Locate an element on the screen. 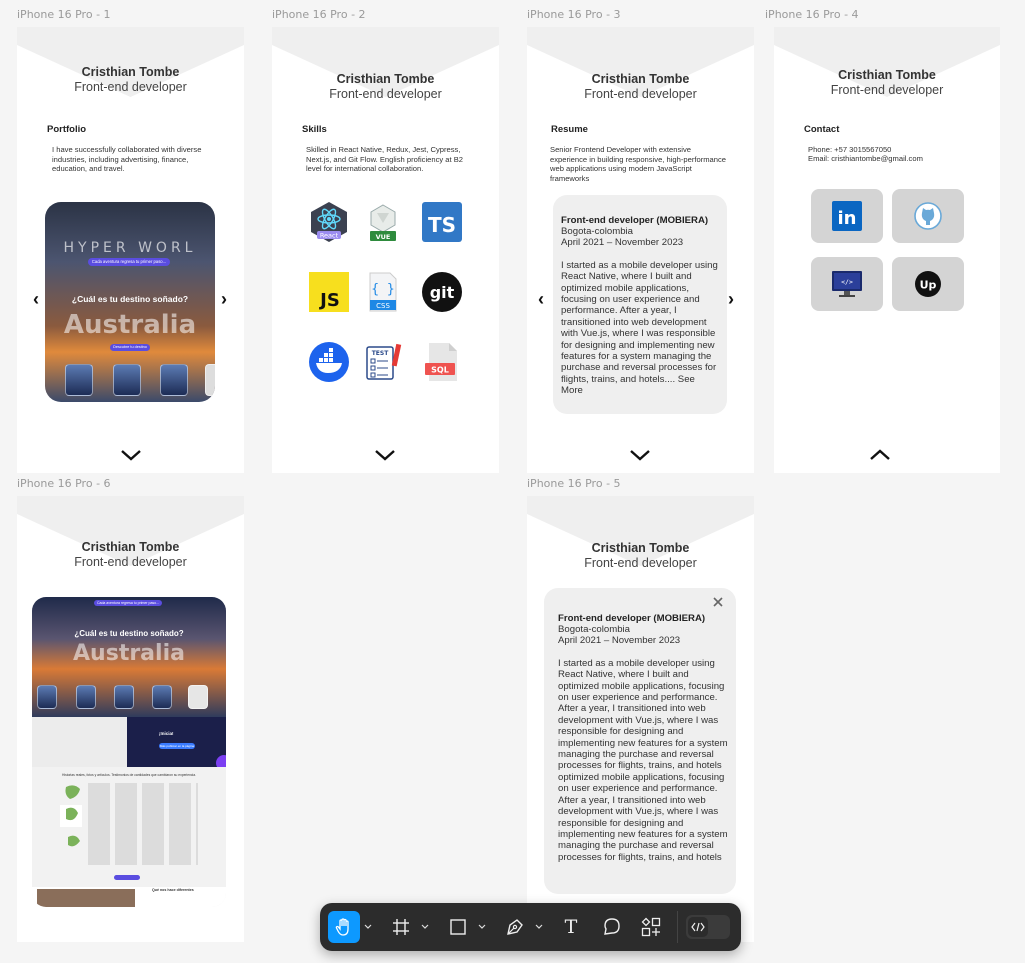  sql-icon: SQL is located at coordinates (442, 362).